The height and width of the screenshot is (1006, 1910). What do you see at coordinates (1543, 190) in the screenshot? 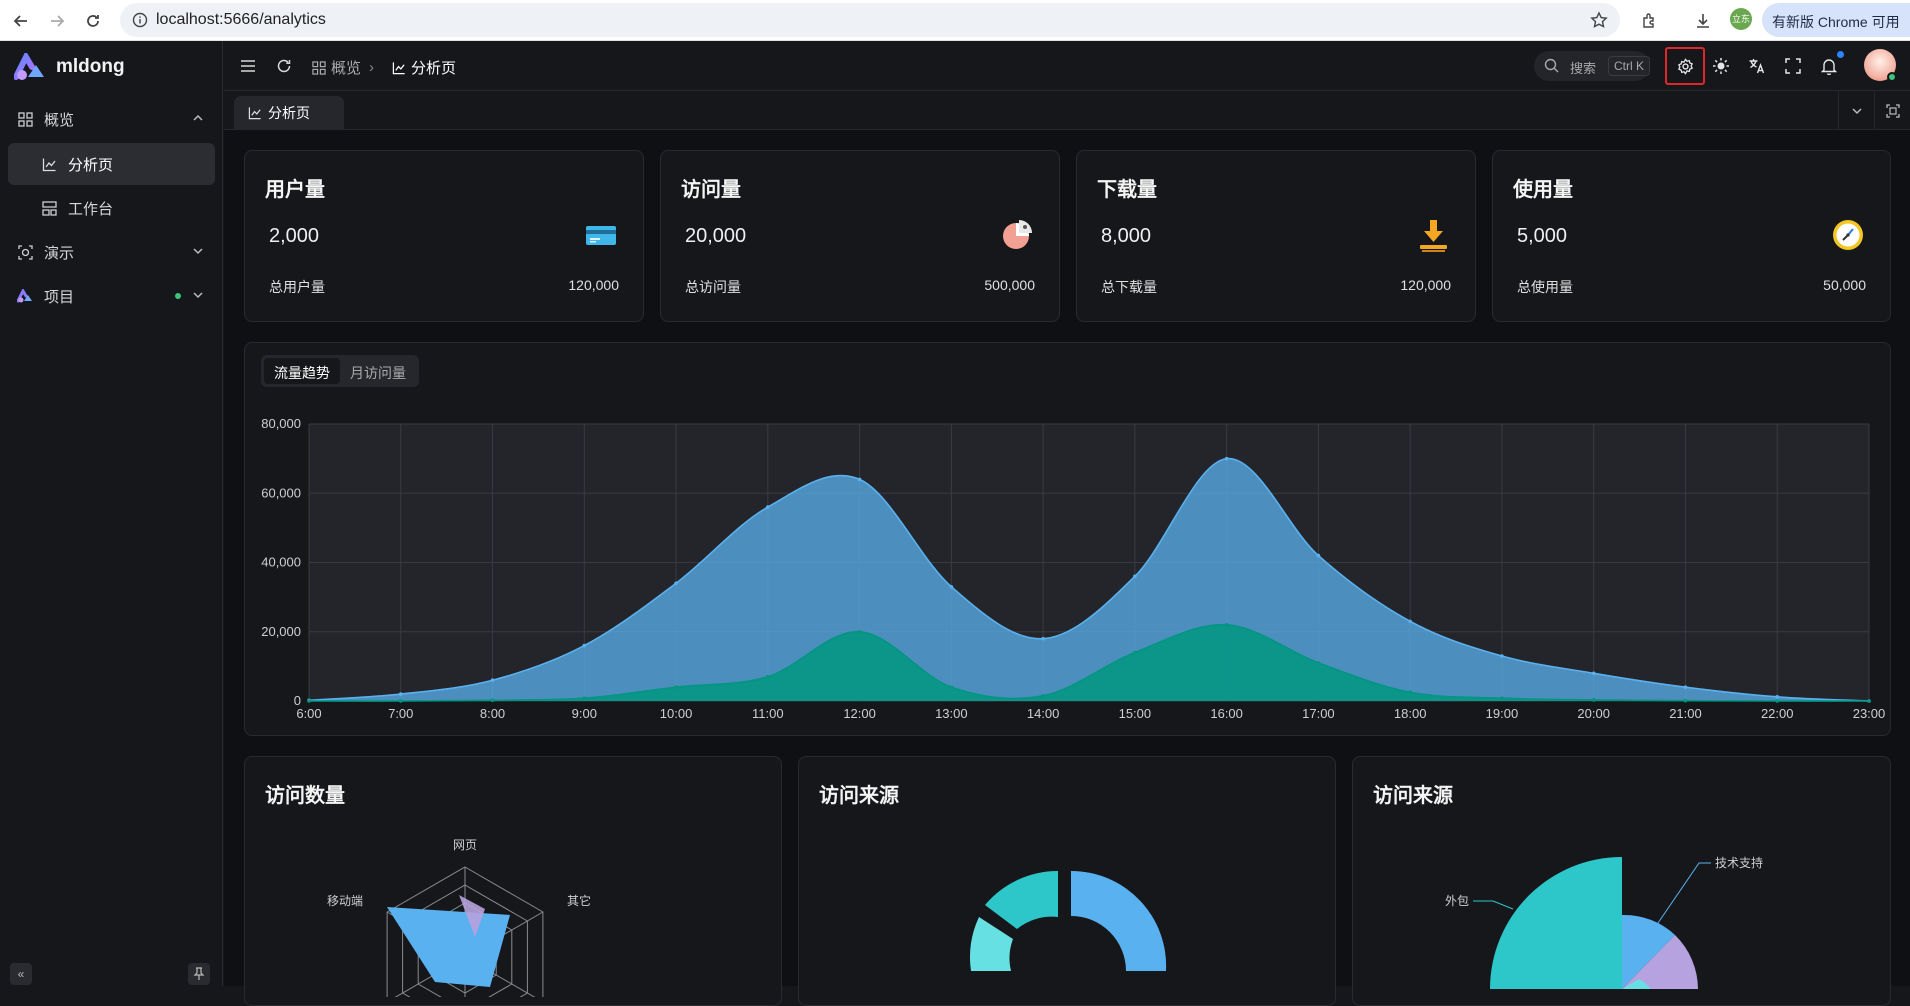
I see `stat-title: 使用量` at bounding box center [1543, 190].